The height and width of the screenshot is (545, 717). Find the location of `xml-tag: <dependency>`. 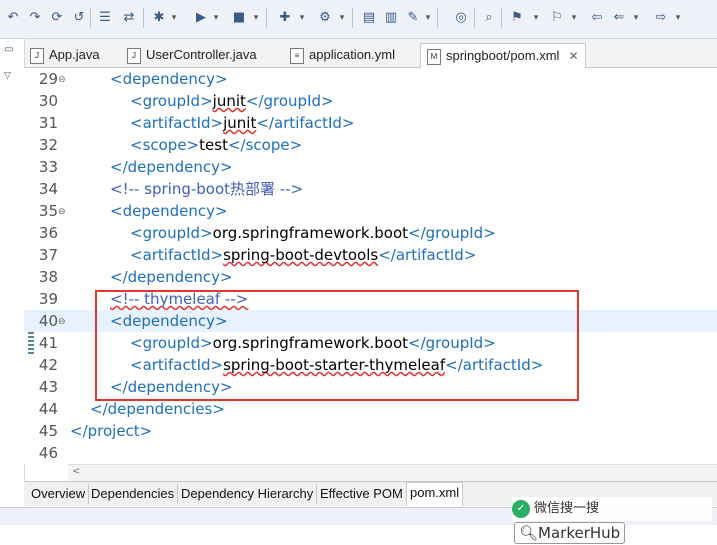

xml-tag: <dependency> is located at coordinates (169, 79).